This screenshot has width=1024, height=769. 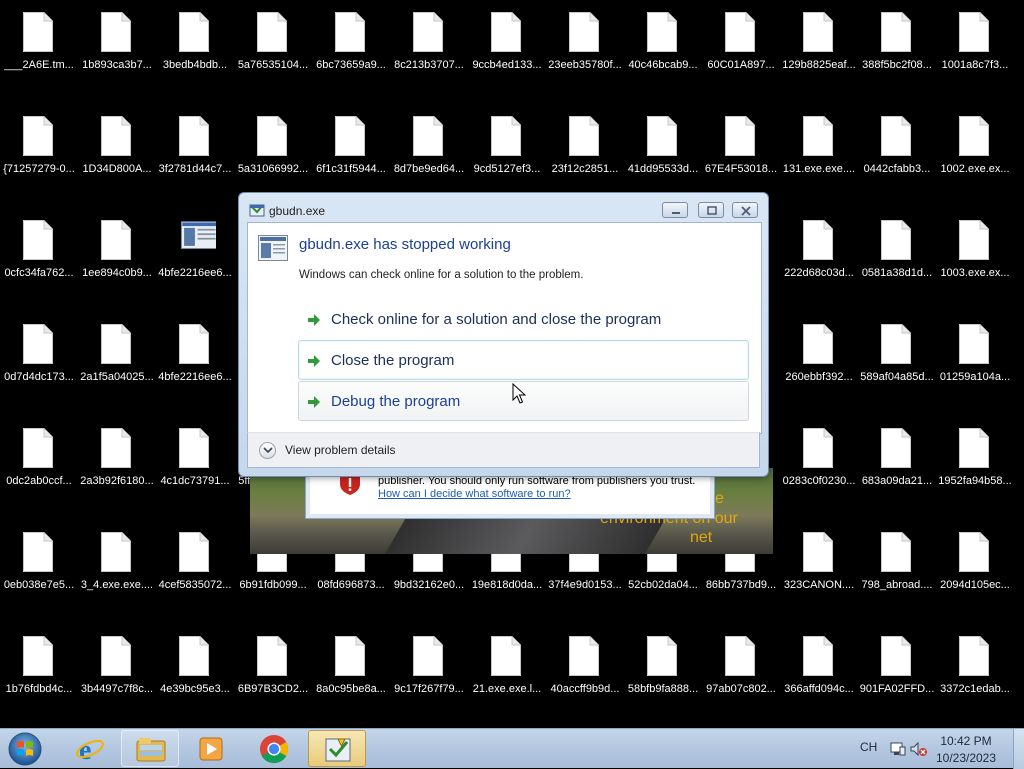 What do you see at coordinates (966, 758) in the screenshot?
I see `clock-date: 10/23/2023` at bounding box center [966, 758].